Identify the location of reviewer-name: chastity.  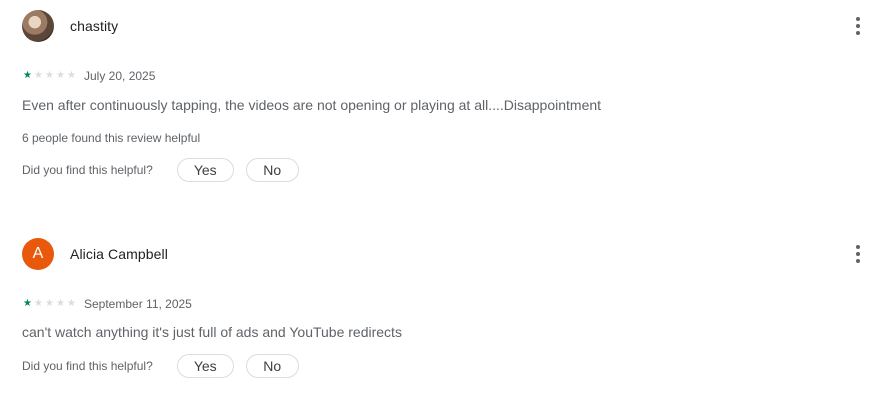
(94, 26).